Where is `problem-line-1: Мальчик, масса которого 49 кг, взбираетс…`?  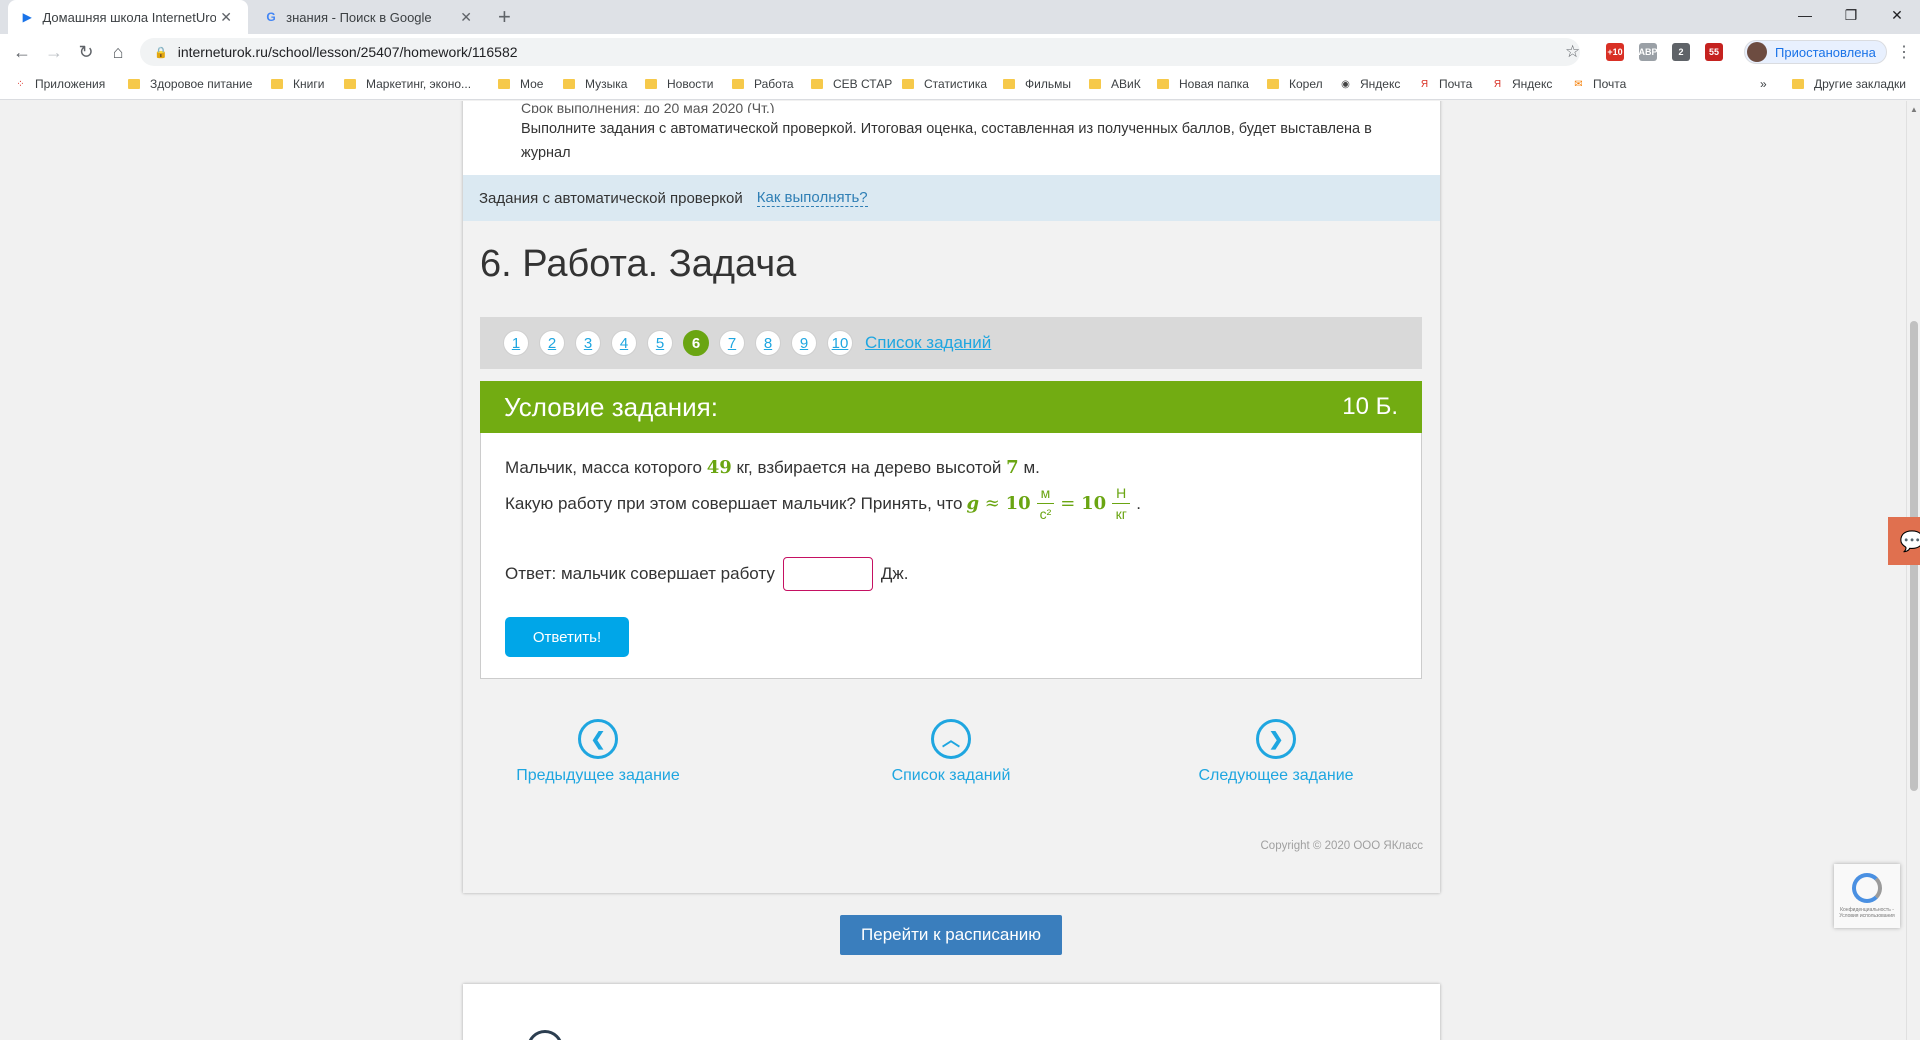 problem-line-1: Мальчик, масса которого 49 кг, взбираетс… is located at coordinates (772, 467).